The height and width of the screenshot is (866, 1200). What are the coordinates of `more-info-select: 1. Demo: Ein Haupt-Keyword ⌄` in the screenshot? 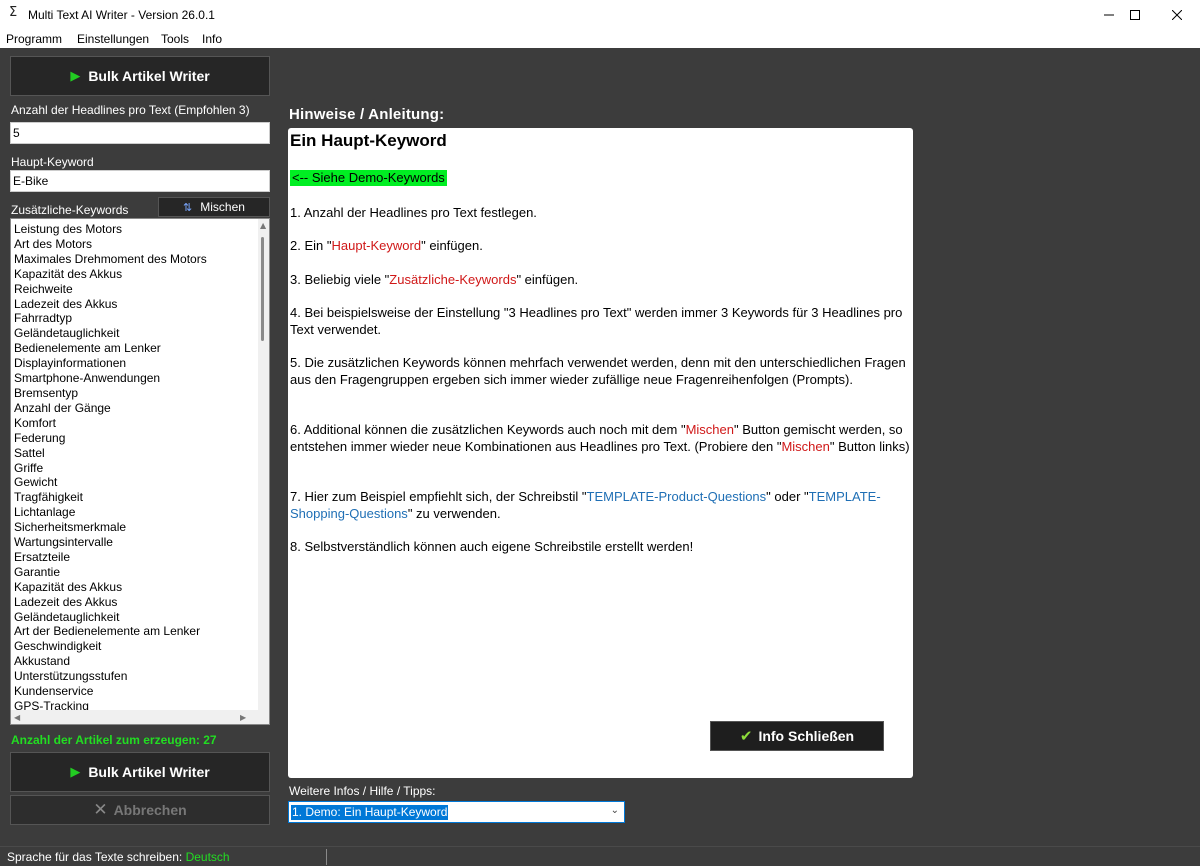 It's located at (456, 812).